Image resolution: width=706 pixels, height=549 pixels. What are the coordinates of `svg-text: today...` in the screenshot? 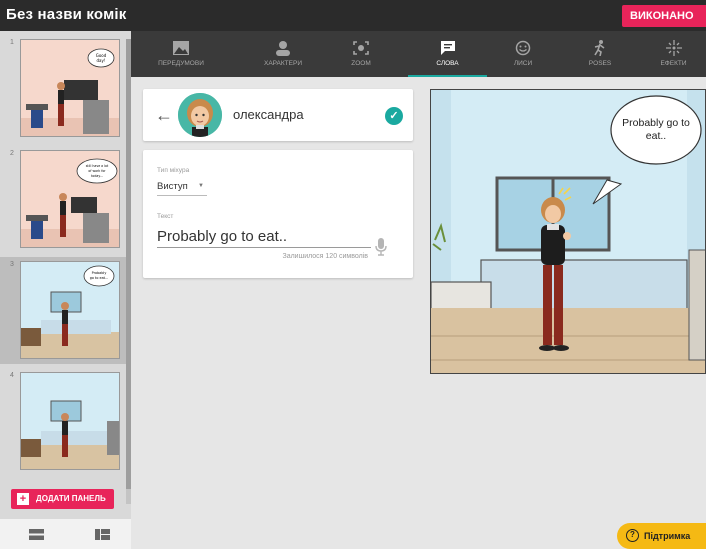 It's located at (97, 176).